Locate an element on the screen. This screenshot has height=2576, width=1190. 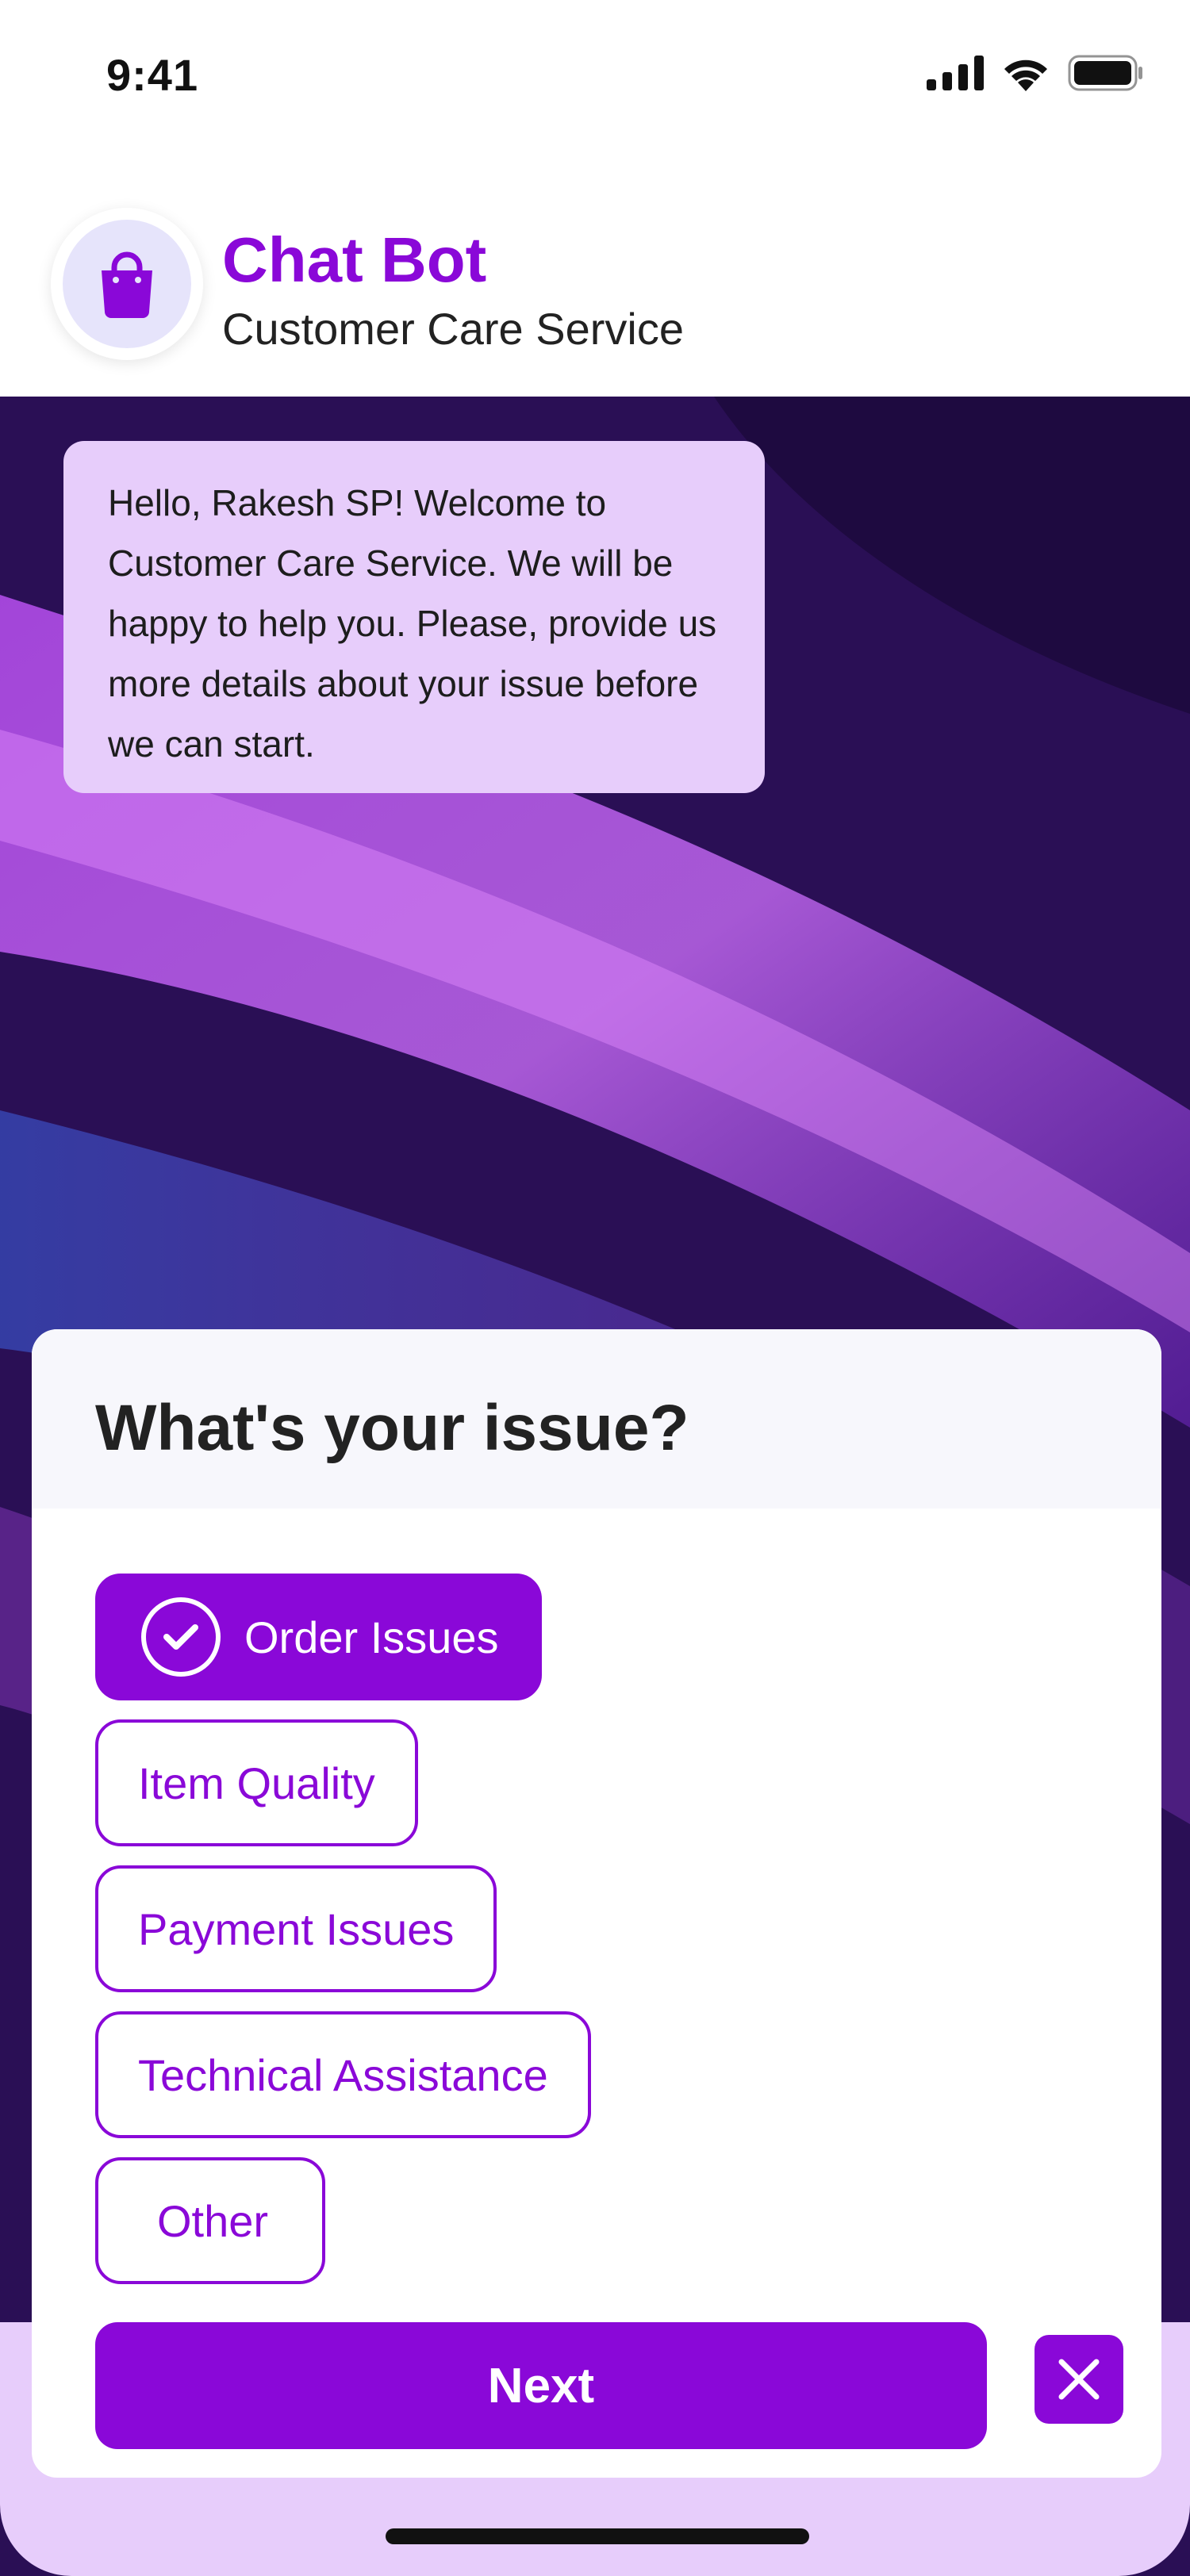
option-label: Payment Issues is located at coordinates (296, 1928).